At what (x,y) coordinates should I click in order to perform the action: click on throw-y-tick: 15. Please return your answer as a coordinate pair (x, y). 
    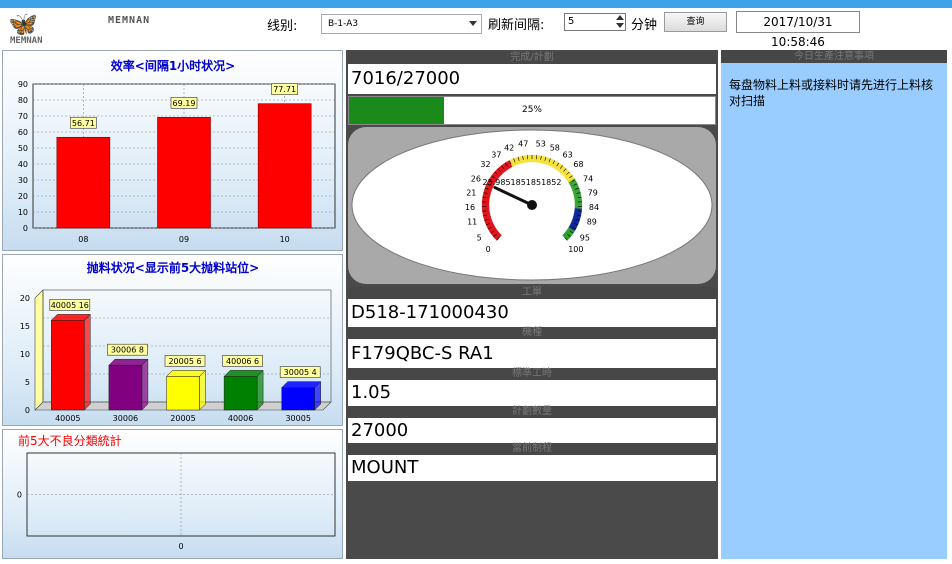
    Looking at the image, I should click on (25, 326).